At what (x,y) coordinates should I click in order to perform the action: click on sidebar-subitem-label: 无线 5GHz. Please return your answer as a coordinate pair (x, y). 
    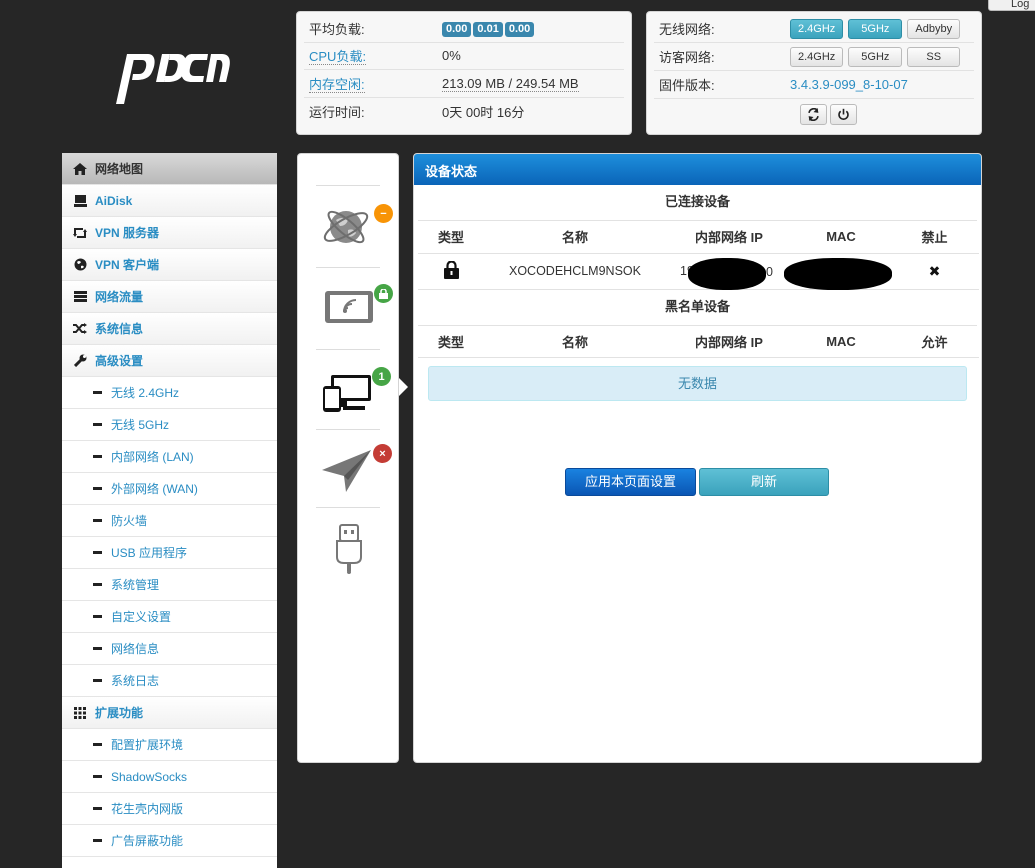
    Looking at the image, I should click on (140, 425).